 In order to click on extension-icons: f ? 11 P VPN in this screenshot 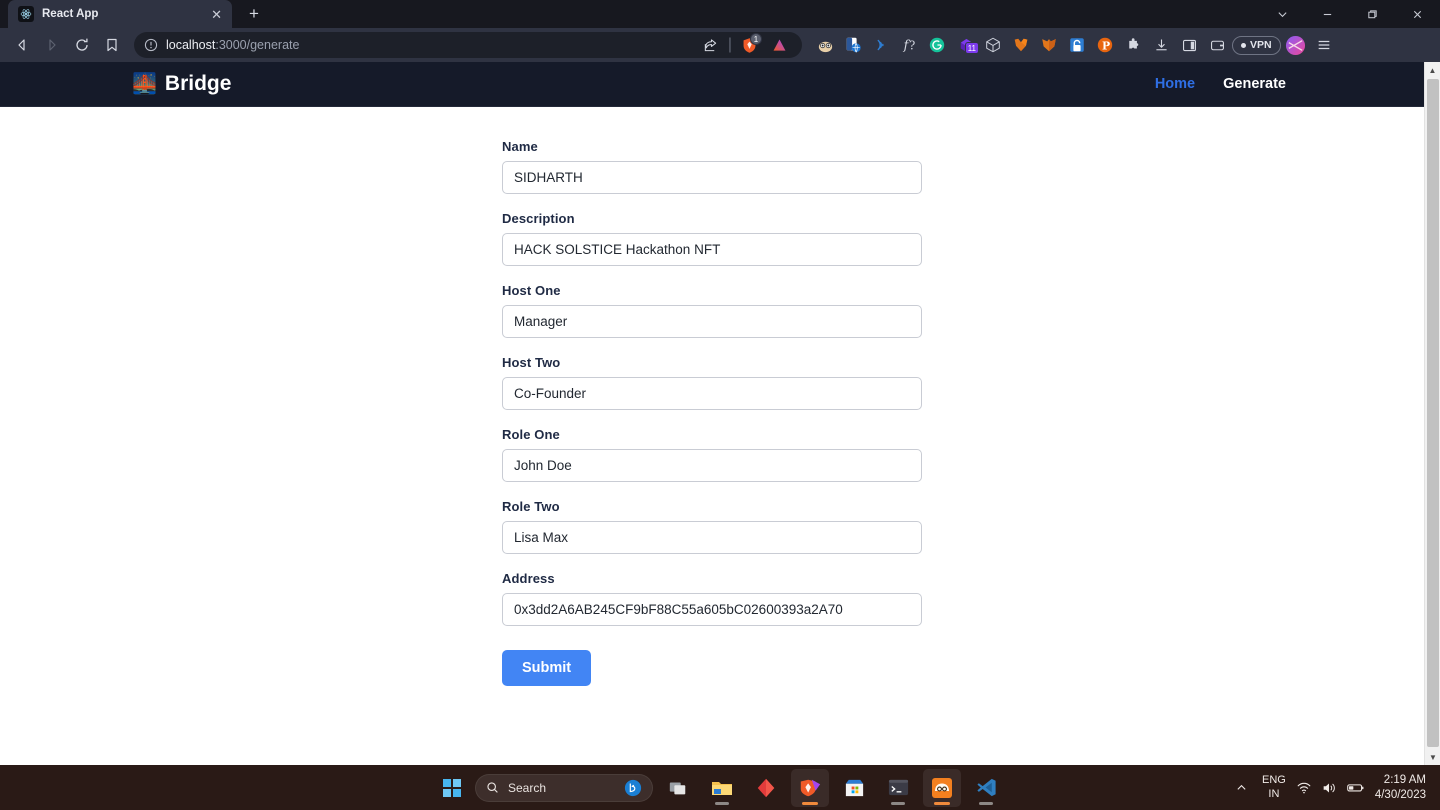, I will do `click(1070, 45)`.